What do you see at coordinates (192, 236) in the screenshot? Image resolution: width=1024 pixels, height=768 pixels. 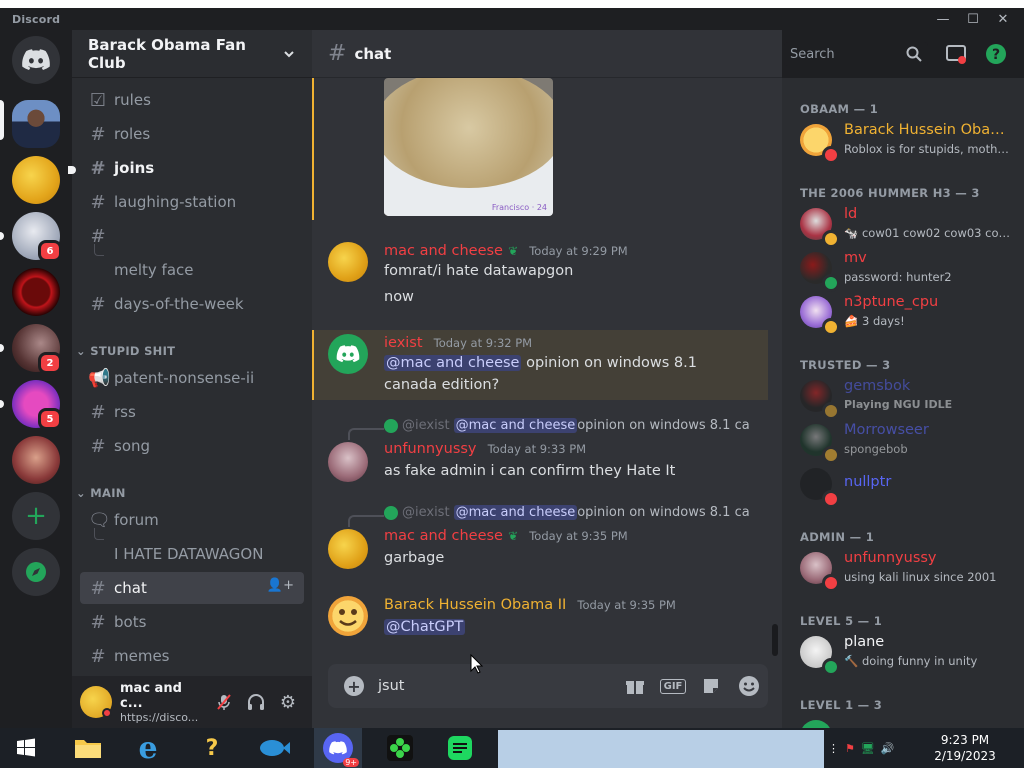 I see `channel-unnamed: #` at bounding box center [192, 236].